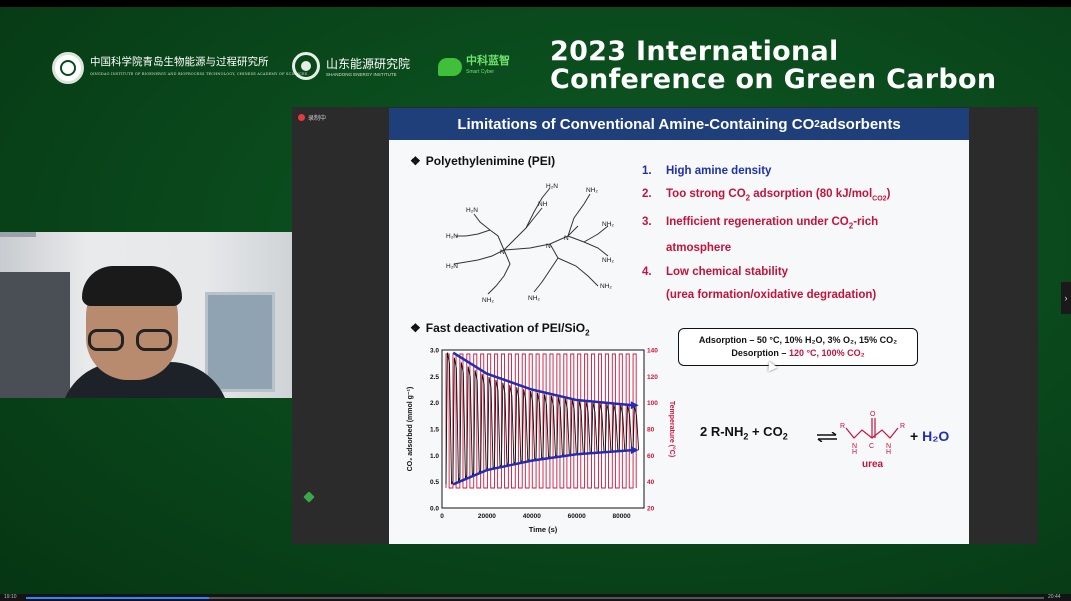 The image size is (1071, 601). Describe the element at coordinates (622, 516) in the screenshot. I see `x-tick-label: 80000` at that location.